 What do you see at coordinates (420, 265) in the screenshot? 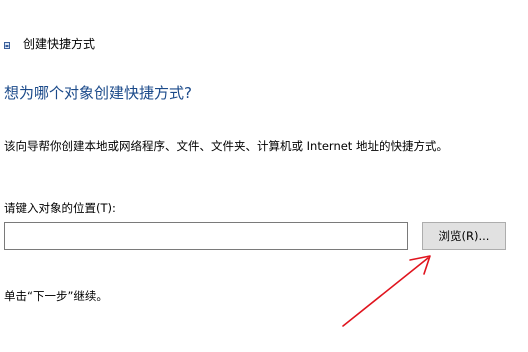
I see `annotation-arrow-head` at bounding box center [420, 265].